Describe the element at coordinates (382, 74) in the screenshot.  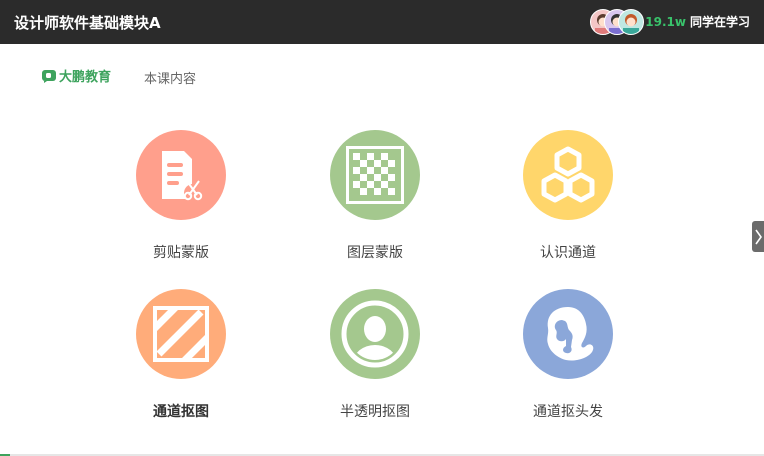
I see `sub-nav: 大鹏教育 本课内容` at that location.